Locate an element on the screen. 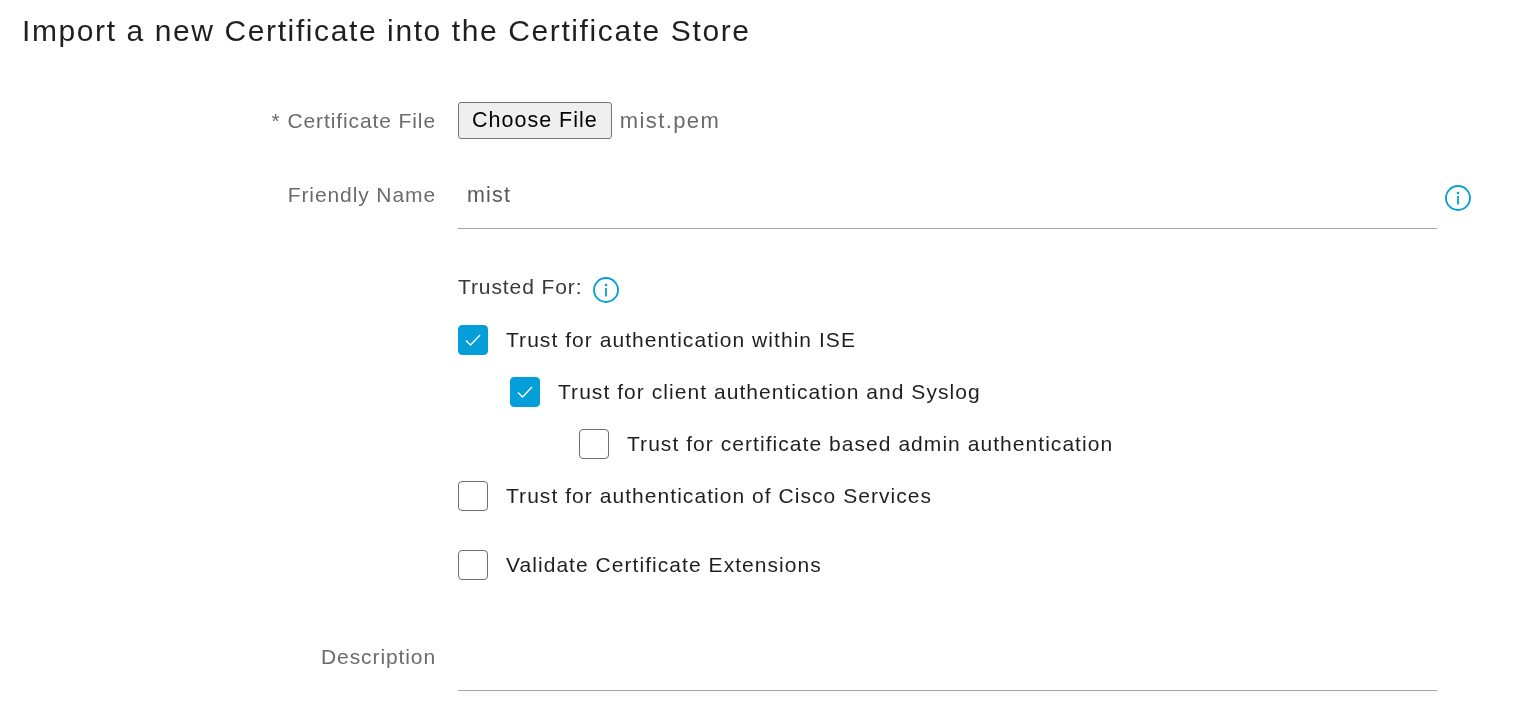  checkbox-label: Trust for certificate based admin authentication is located at coordinates (870, 444).